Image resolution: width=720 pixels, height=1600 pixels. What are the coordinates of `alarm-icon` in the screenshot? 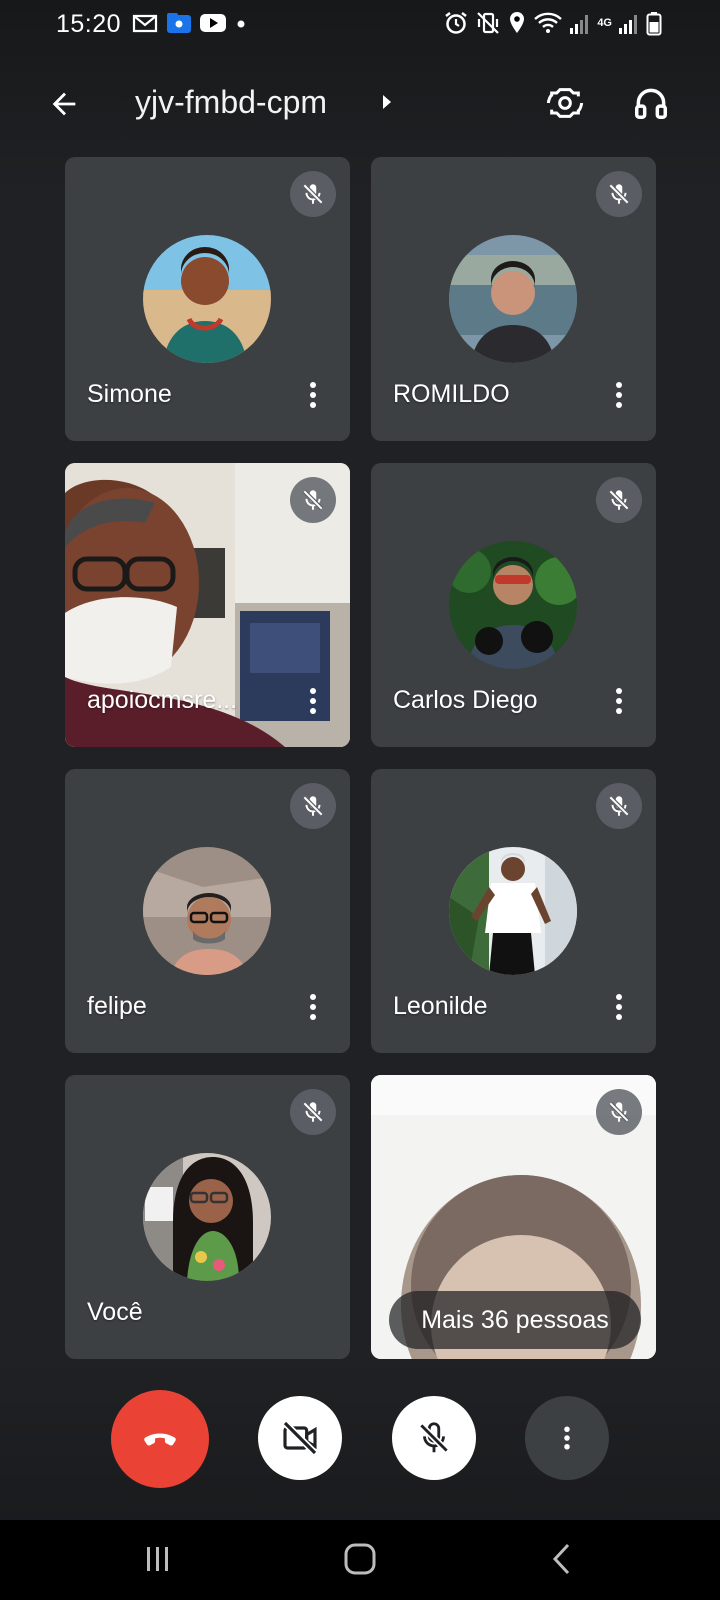 It's located at (456, 23).